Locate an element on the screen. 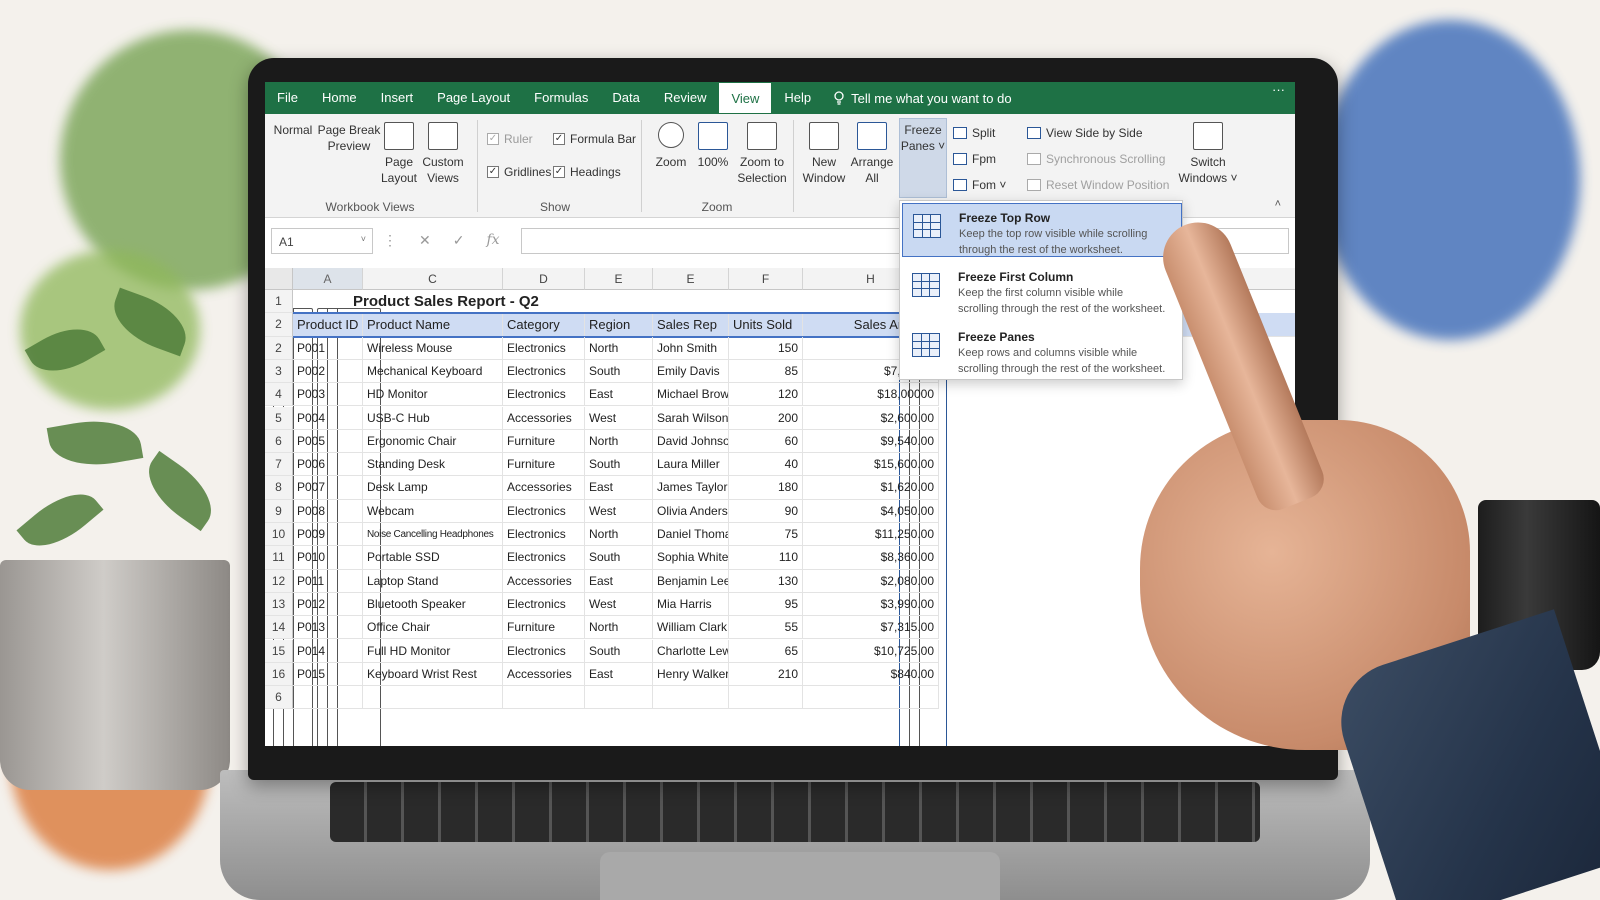  table-cell: P002 is located at coordinates (328, 371).